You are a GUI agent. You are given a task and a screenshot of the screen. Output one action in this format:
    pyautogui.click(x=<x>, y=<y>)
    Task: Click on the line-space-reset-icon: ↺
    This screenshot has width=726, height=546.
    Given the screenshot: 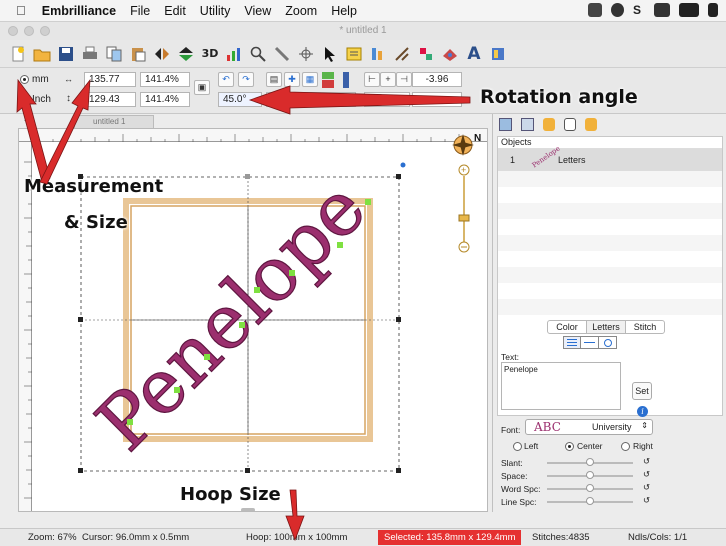 What is the action you would take?
    pyautogui.click(x=646, y=500)
    